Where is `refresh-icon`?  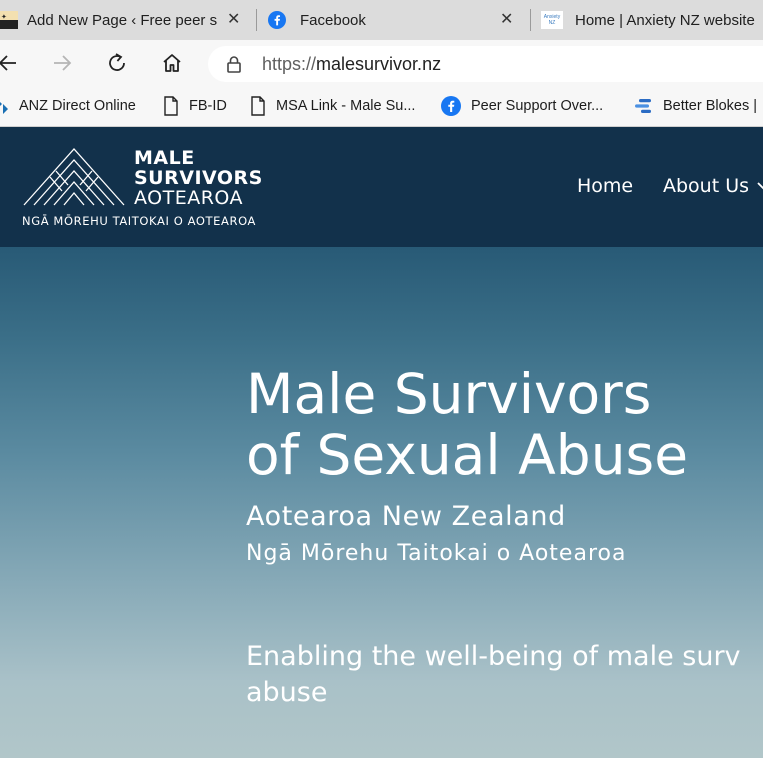 refresh-icon is located at coordinates (117, 62).